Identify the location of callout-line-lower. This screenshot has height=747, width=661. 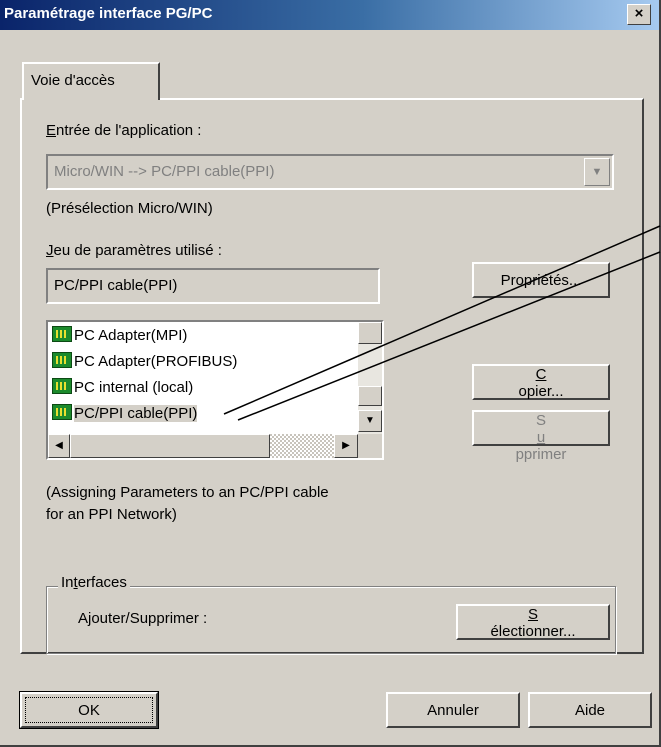
(449, 336).